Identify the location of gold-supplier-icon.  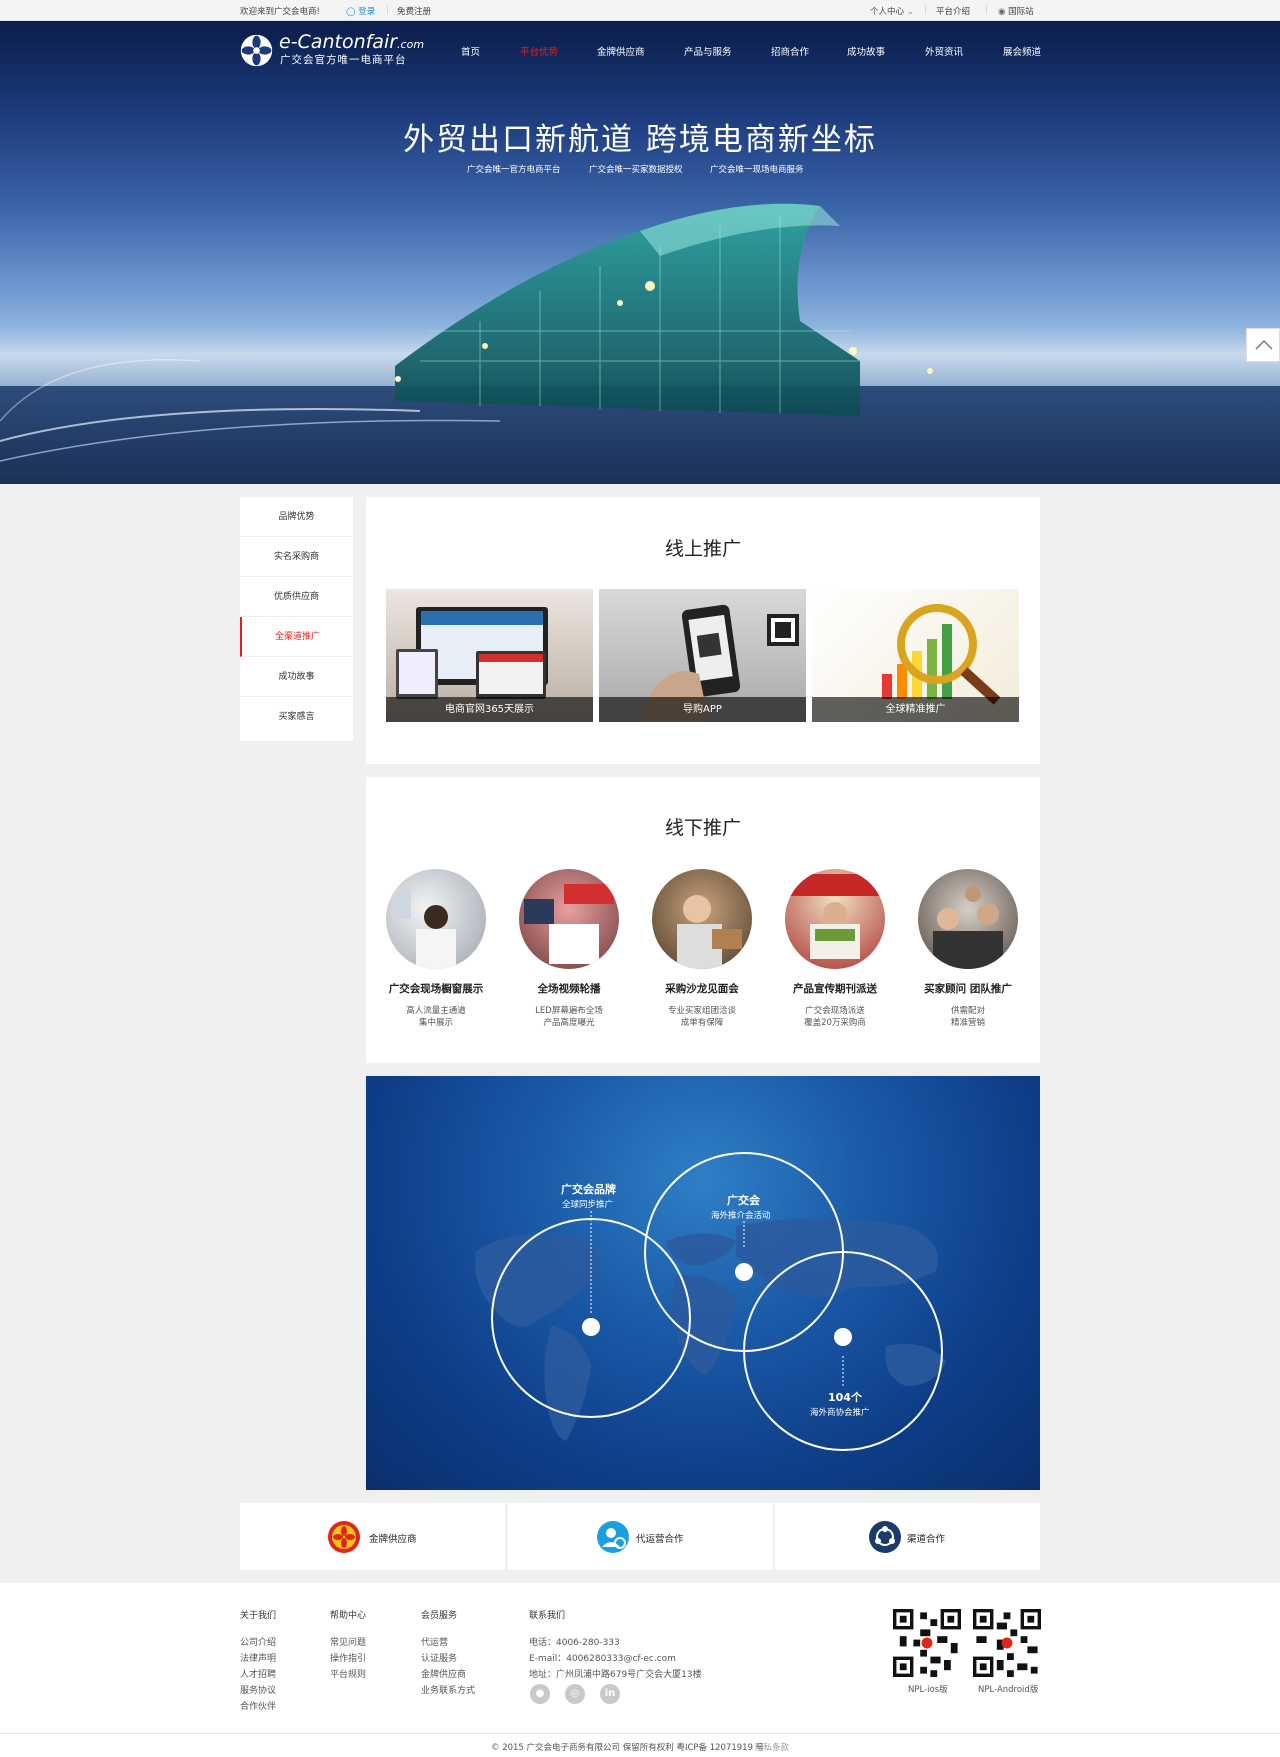
(344, 1537).